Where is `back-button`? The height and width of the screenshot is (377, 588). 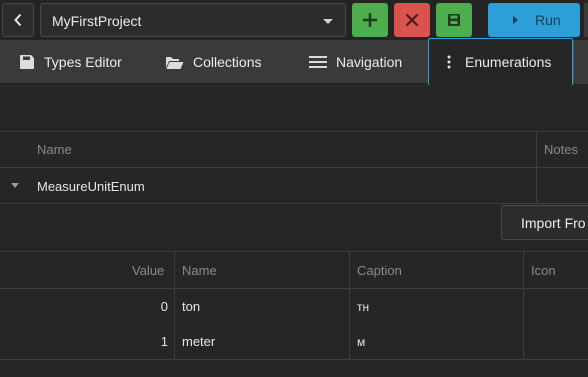 back-button is located at coordinates (18, 20).